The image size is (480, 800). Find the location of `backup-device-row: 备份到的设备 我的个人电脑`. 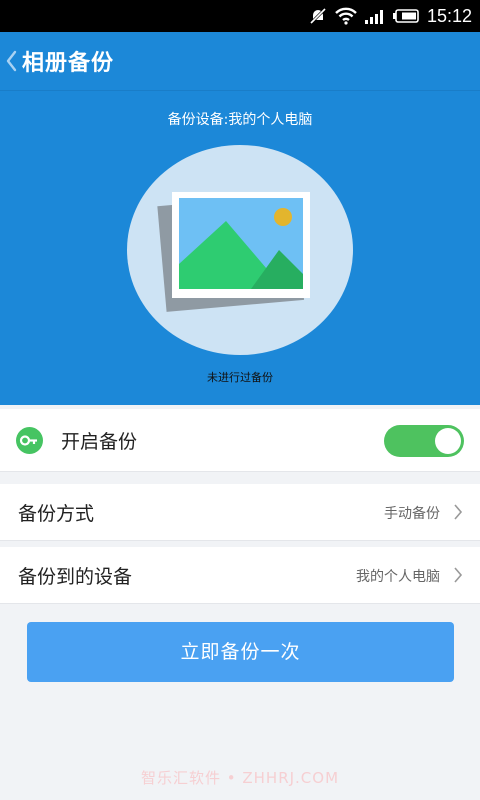

backup-device-row: 备份到的设备 我的个人电脑 is located at coordinates (240, 575).